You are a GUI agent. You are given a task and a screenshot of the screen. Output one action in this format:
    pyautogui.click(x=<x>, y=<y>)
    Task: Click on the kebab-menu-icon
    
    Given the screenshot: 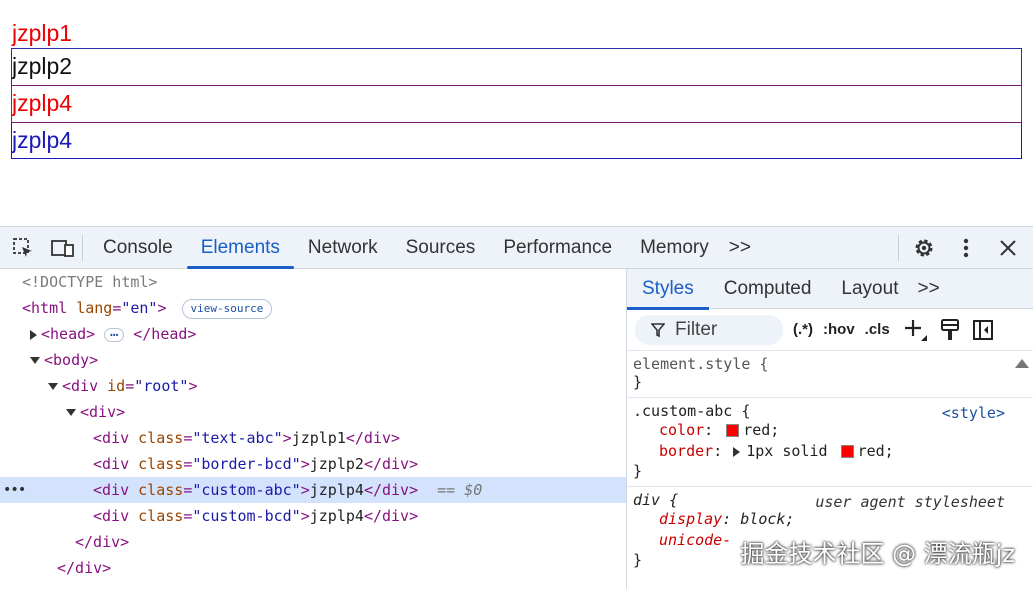 What is the action you would take?
    pyautogui.click(x=966, y=248)
    